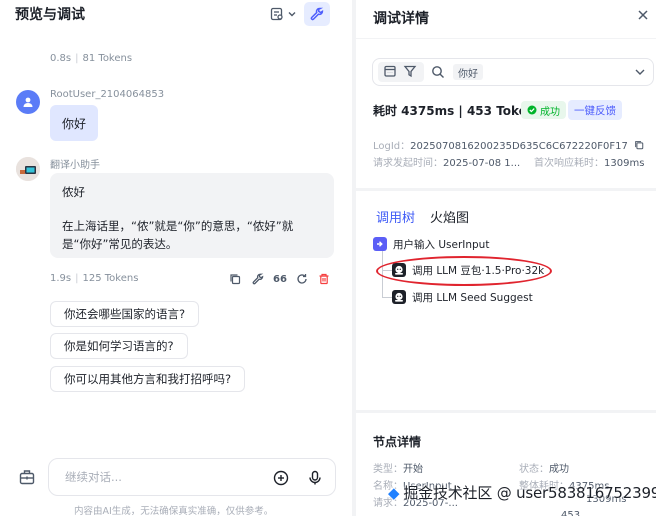 Image resolution: width=656 pixels, height=516 pixels. What do you see at coordinates (74, 123) in the screenshot?
I see `user-message-bubble: 你好` at bounding box center [74, 123].